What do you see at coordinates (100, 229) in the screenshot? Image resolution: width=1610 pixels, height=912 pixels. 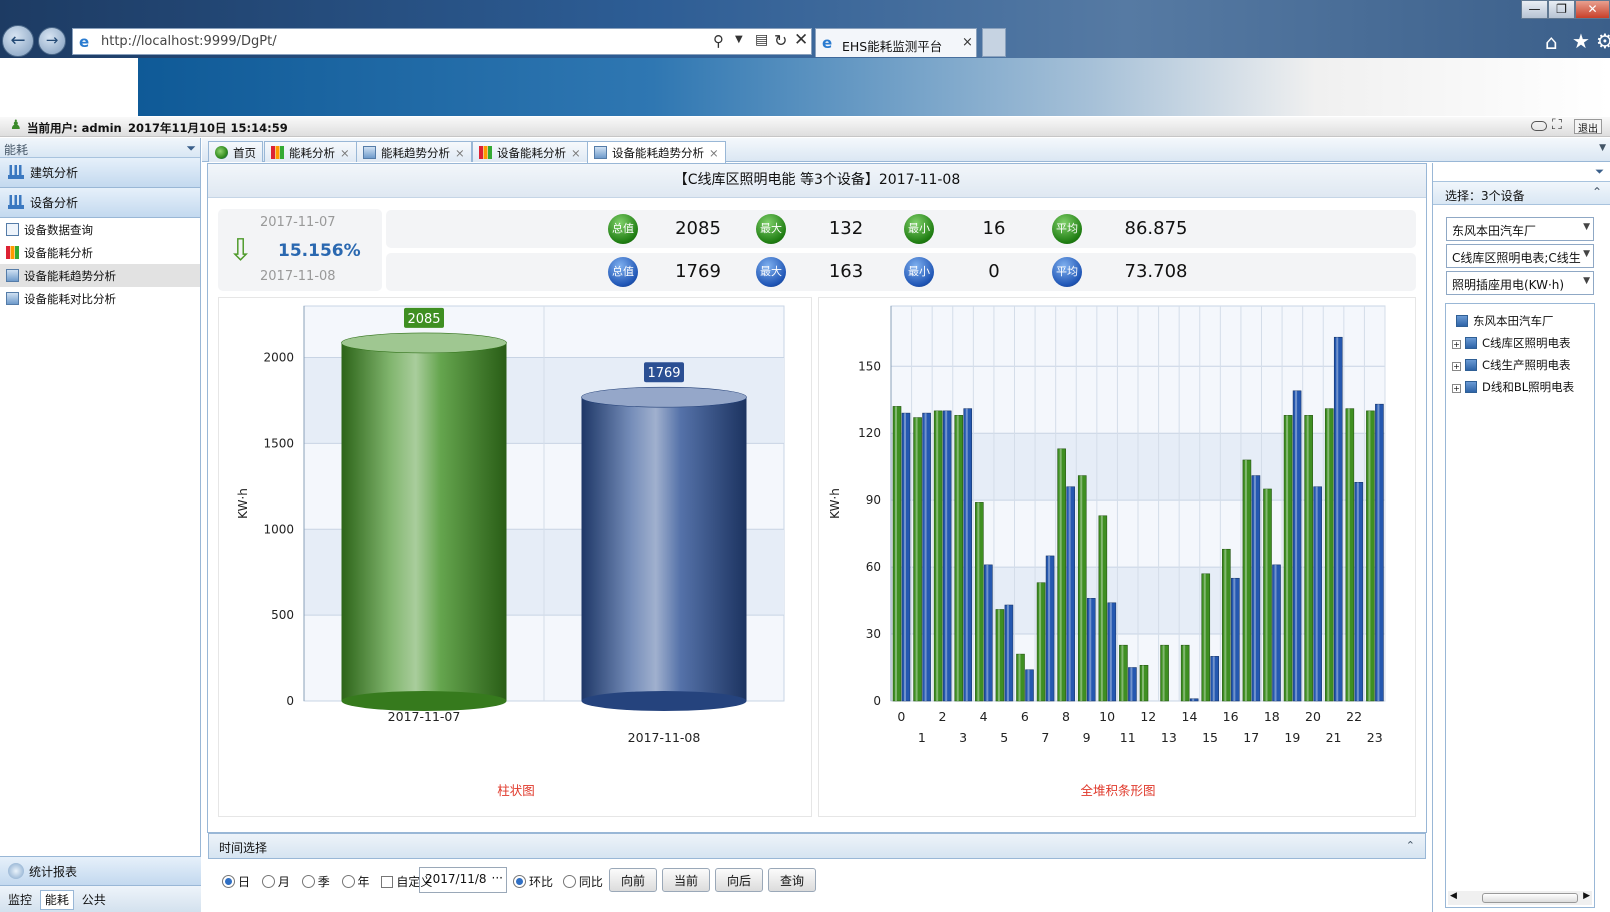 I see `nav-device-data-query: 设备数据查询` at bounding box center [100, 229].